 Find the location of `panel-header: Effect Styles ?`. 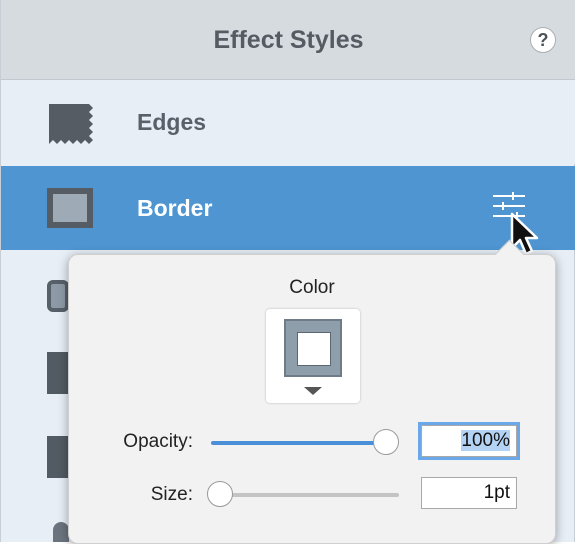

panel-header: Effect Styles ? is located at coordinates (288, 40).